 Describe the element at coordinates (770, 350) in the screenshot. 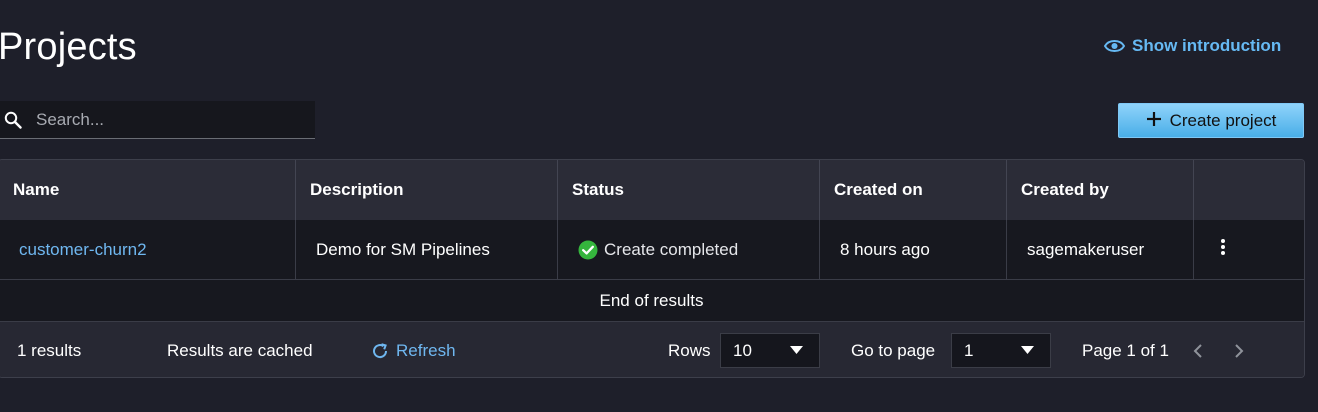

I see `rows-select: 10` at that location.